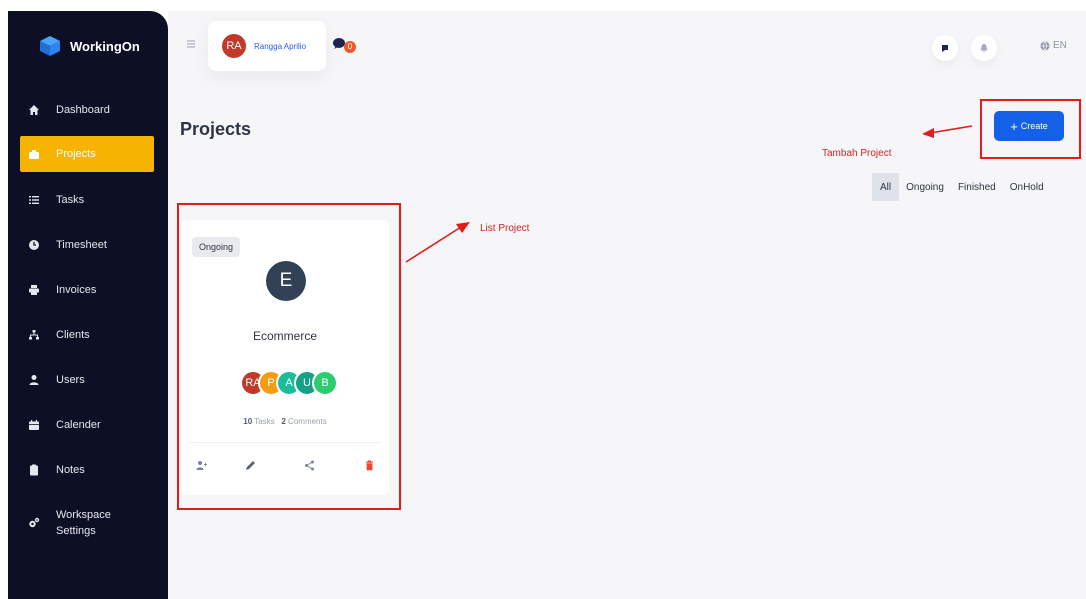  Describe the element at coordinates (81, 244) in the screenshot. I see `sidebar-item-label: Timesheet` at that location.